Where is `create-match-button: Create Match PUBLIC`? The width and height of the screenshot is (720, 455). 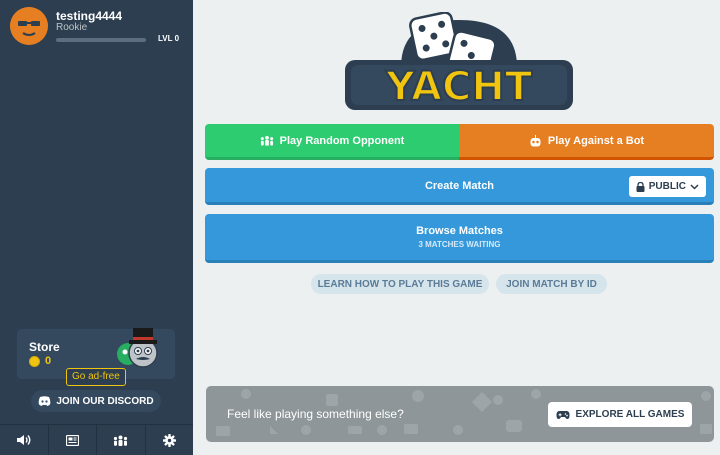 create-match-button: Create Match PUBLIC is located at coordinates (459, 186).